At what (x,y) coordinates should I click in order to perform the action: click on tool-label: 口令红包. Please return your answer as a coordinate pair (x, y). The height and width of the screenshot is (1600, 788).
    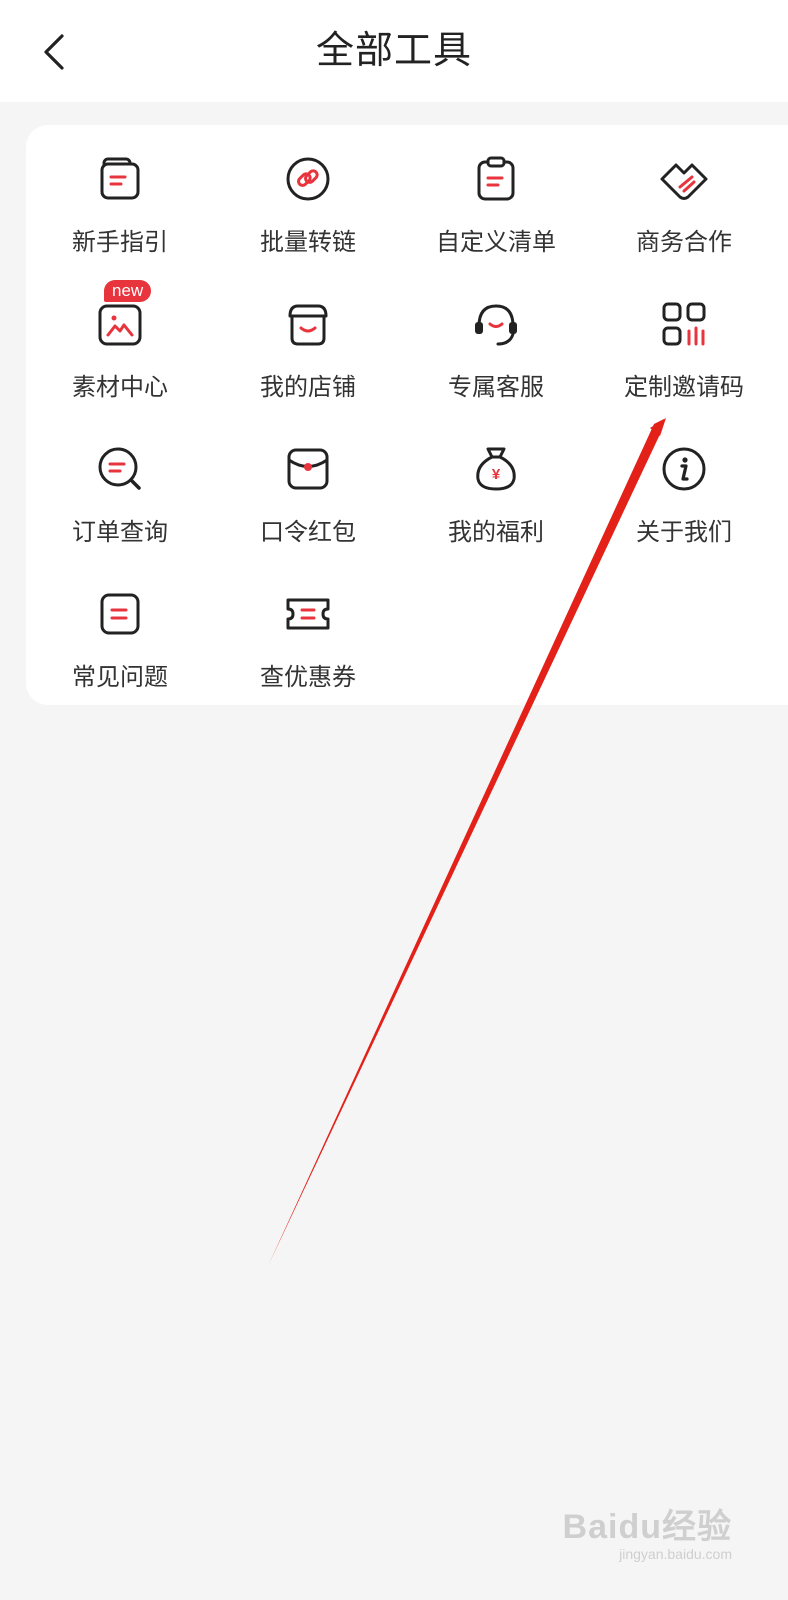
    Looking at the image, I should click on (308, 532).